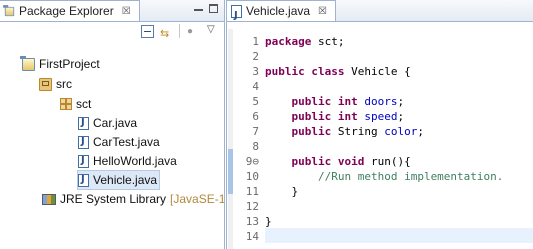  What do you see at coordinates (255, 131) in the screenshot?
I see `line-number: 7` at bounding box center [255, 131].